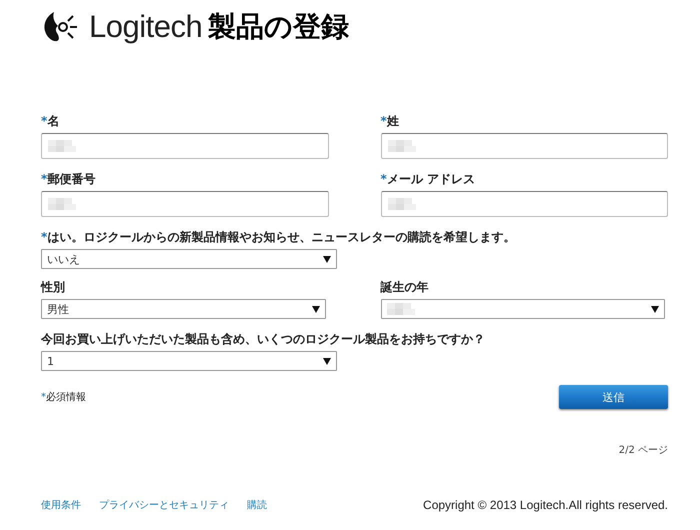  What do you see at coordinates (279, 27) in the screenshot?
I see `page-title: 製品の登録` at bounding box center [279, 27].